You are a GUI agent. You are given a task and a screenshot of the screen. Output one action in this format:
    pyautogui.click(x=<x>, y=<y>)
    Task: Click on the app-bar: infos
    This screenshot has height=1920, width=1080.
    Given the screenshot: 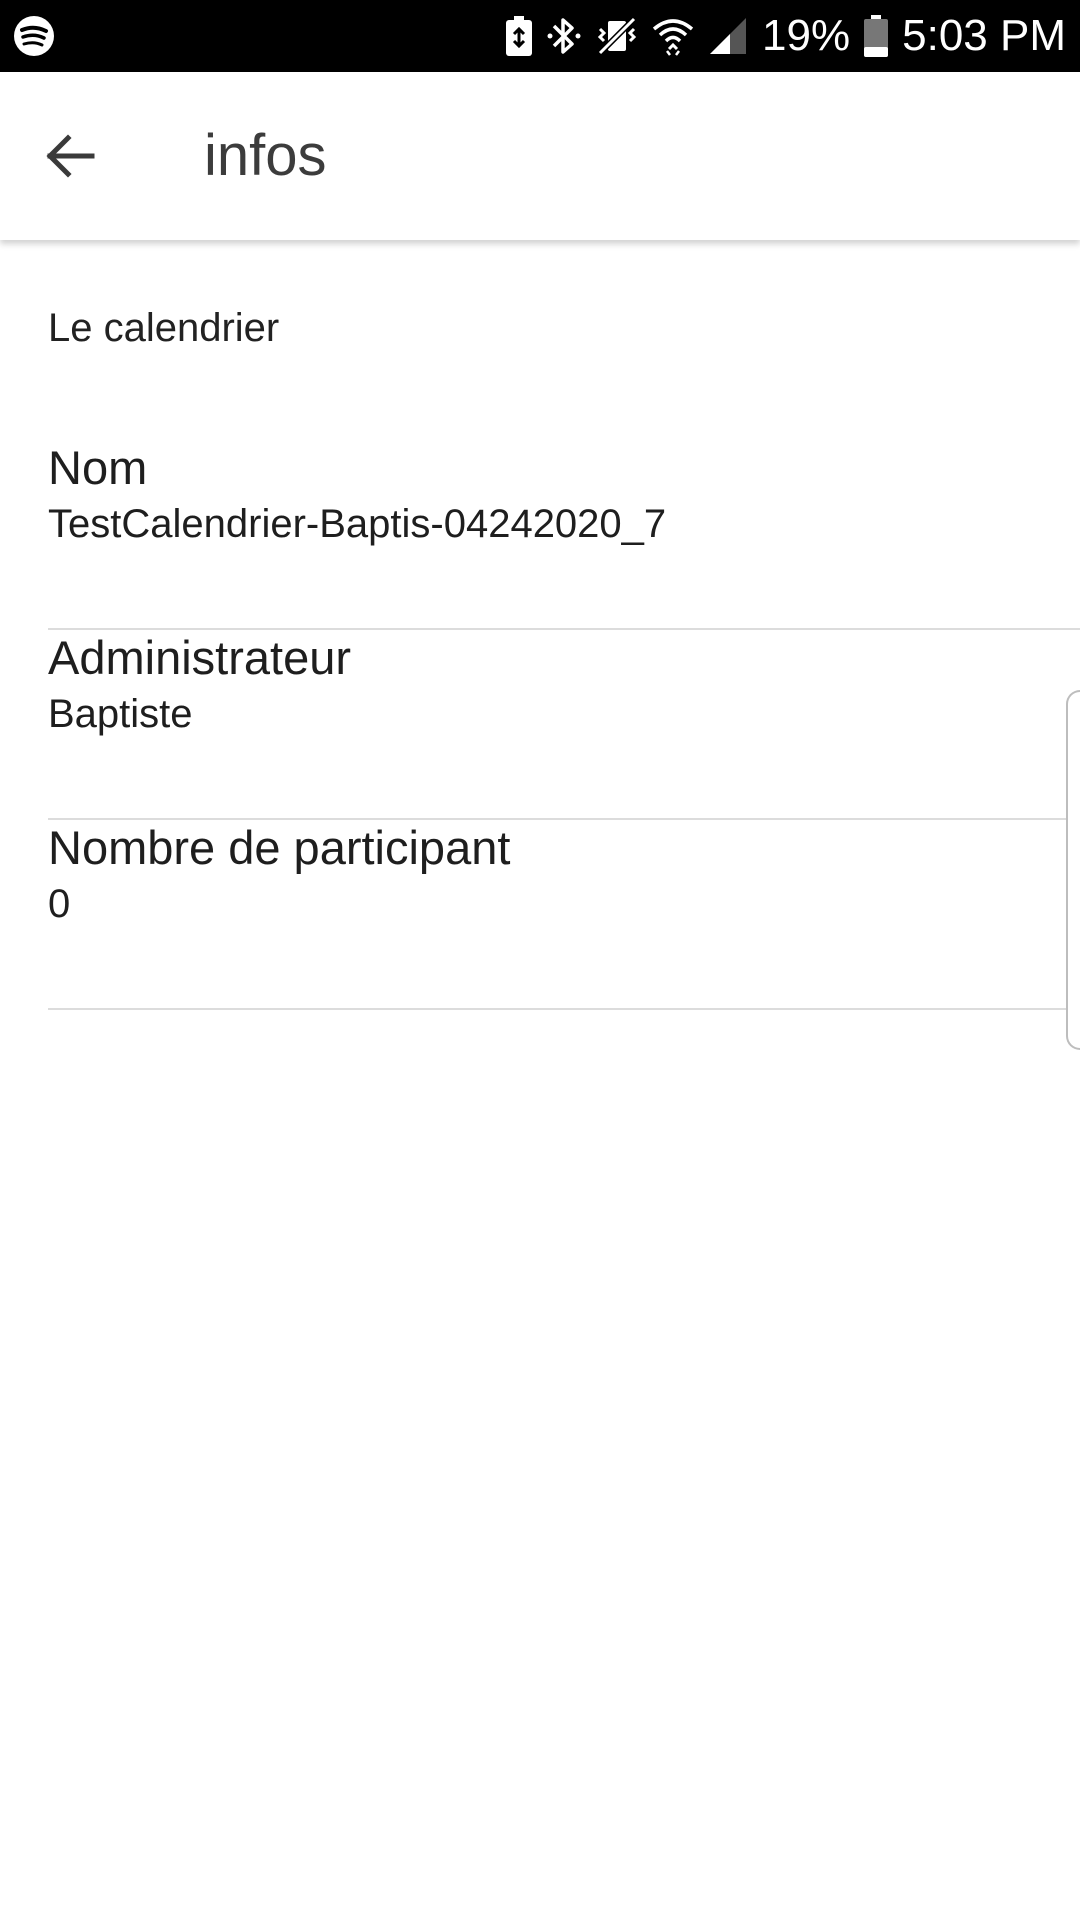 What is the action you would take?
    pyautogui.click(x=540, y=156)
    